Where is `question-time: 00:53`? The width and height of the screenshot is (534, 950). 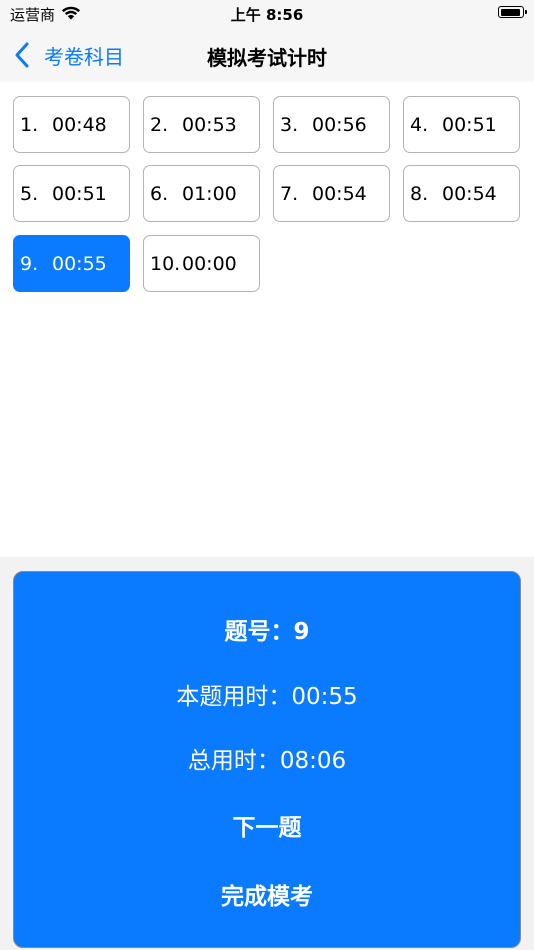 question-time: 00:53 is located at coordinates (209, 124).